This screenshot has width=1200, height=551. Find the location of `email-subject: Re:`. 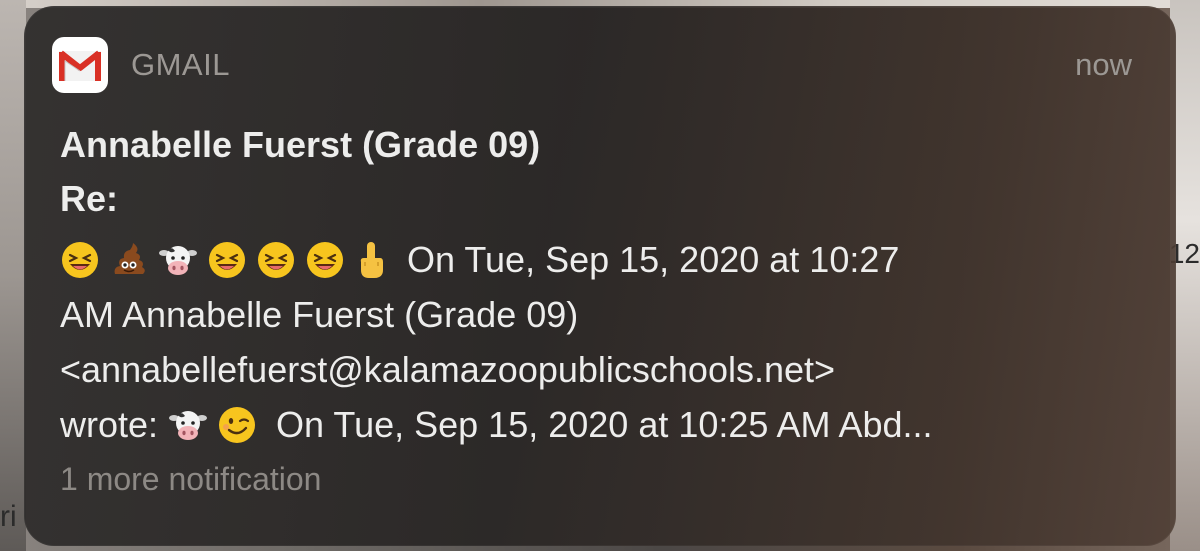

email-subject: Re: is located at coordinates (89, 198).